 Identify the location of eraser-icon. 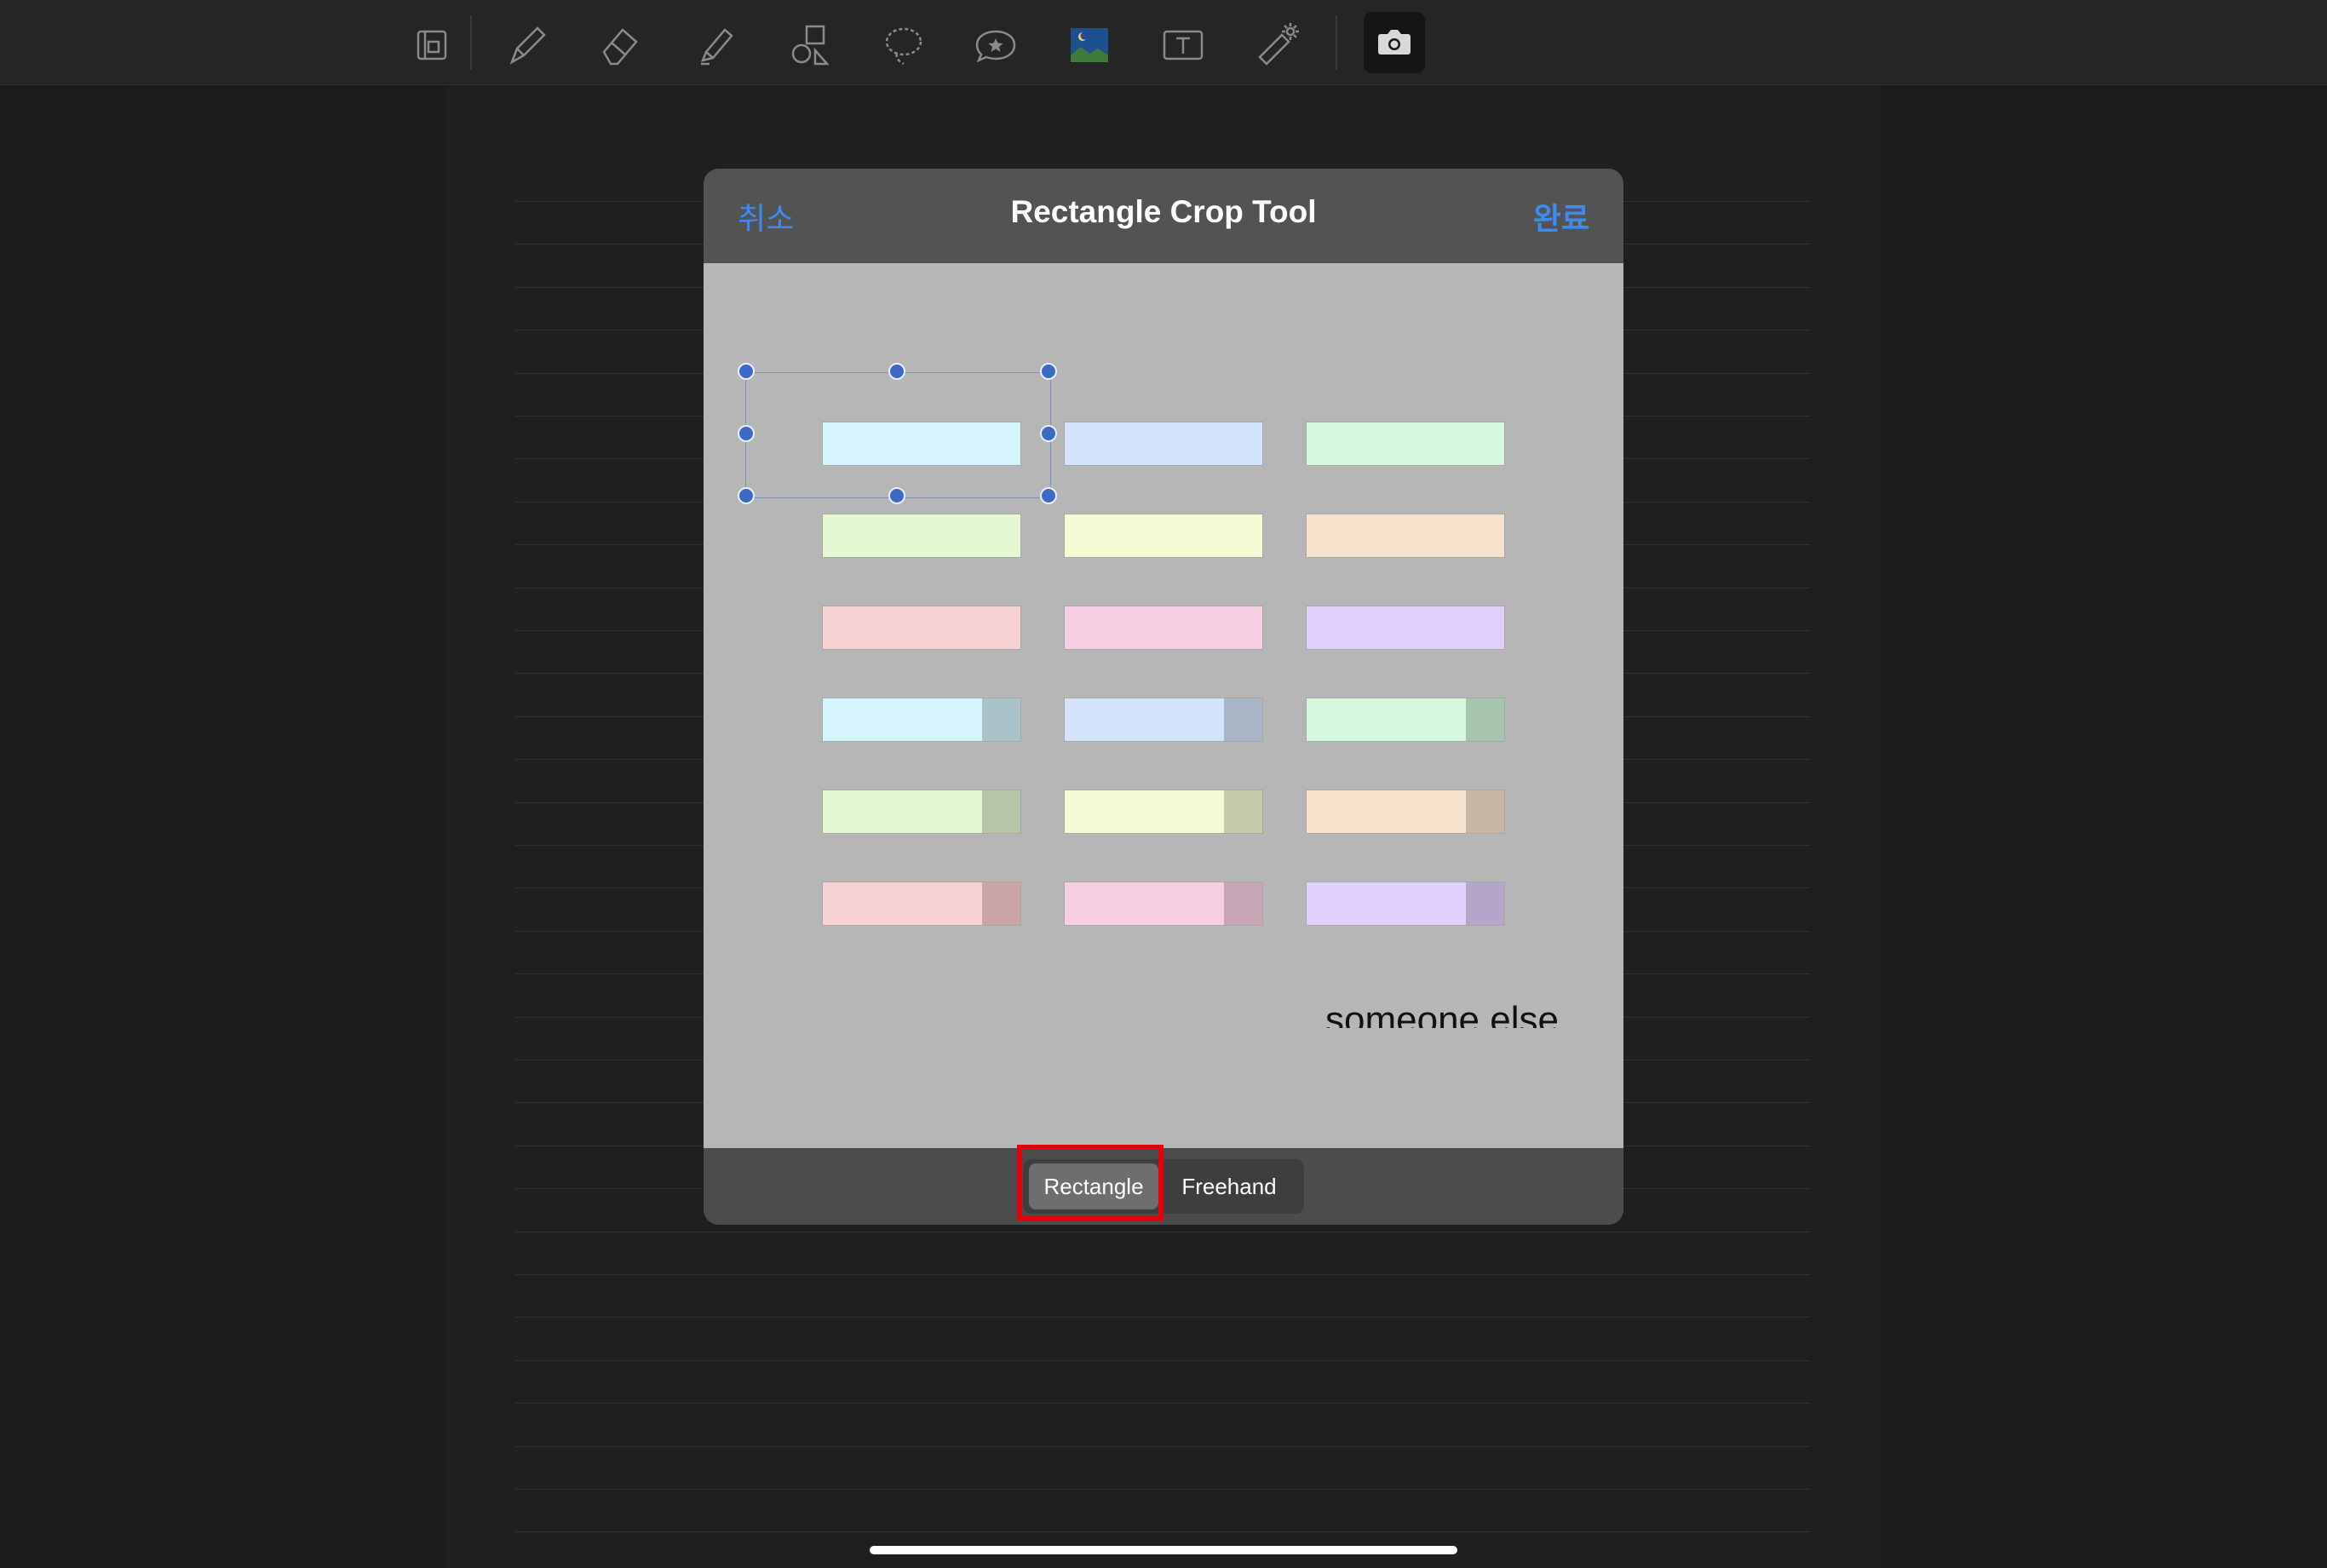
(621, 45).